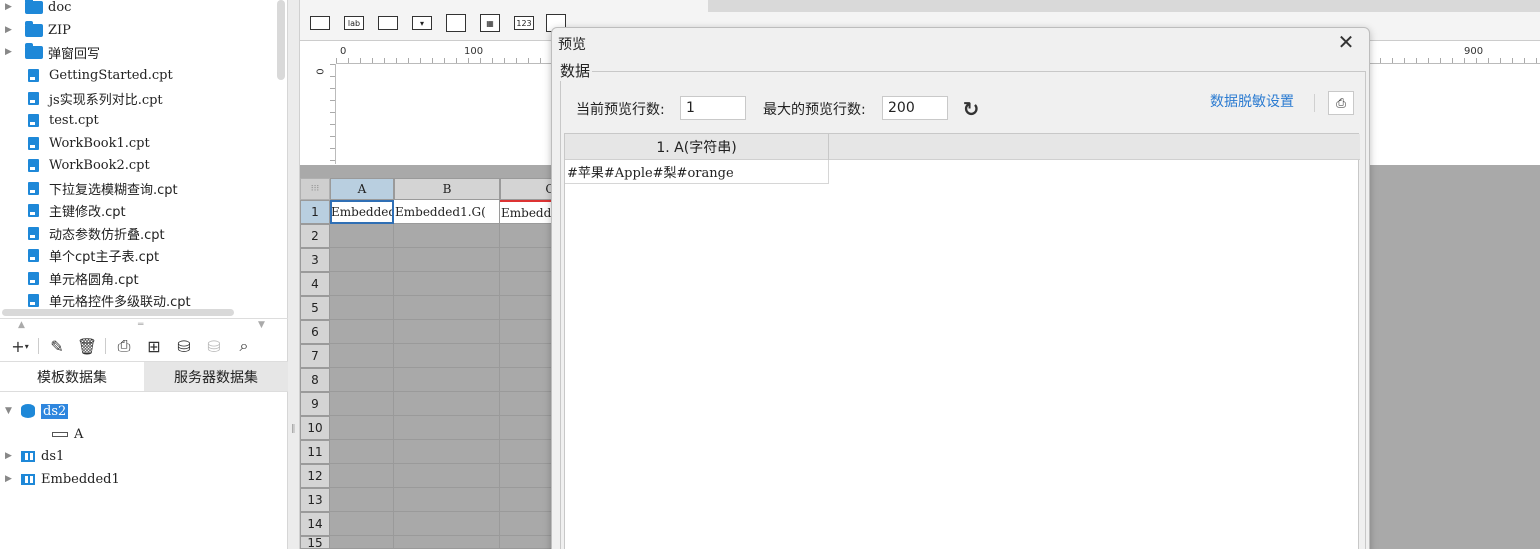  What do you see at coordinates (28, 411) in the screenshot?
I see `database-icon` at bounding box center [28, 411].